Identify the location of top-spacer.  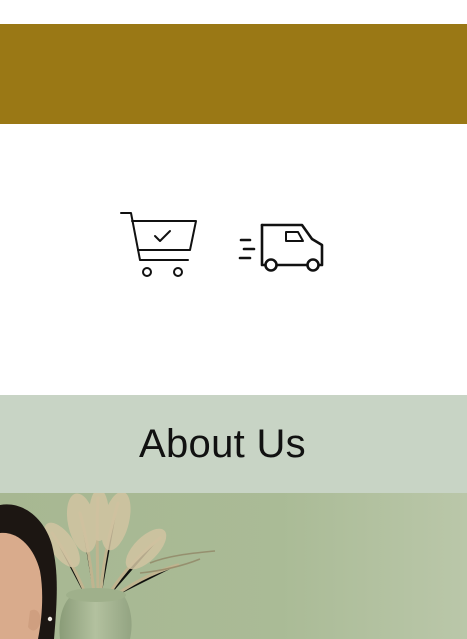
(233, 12).